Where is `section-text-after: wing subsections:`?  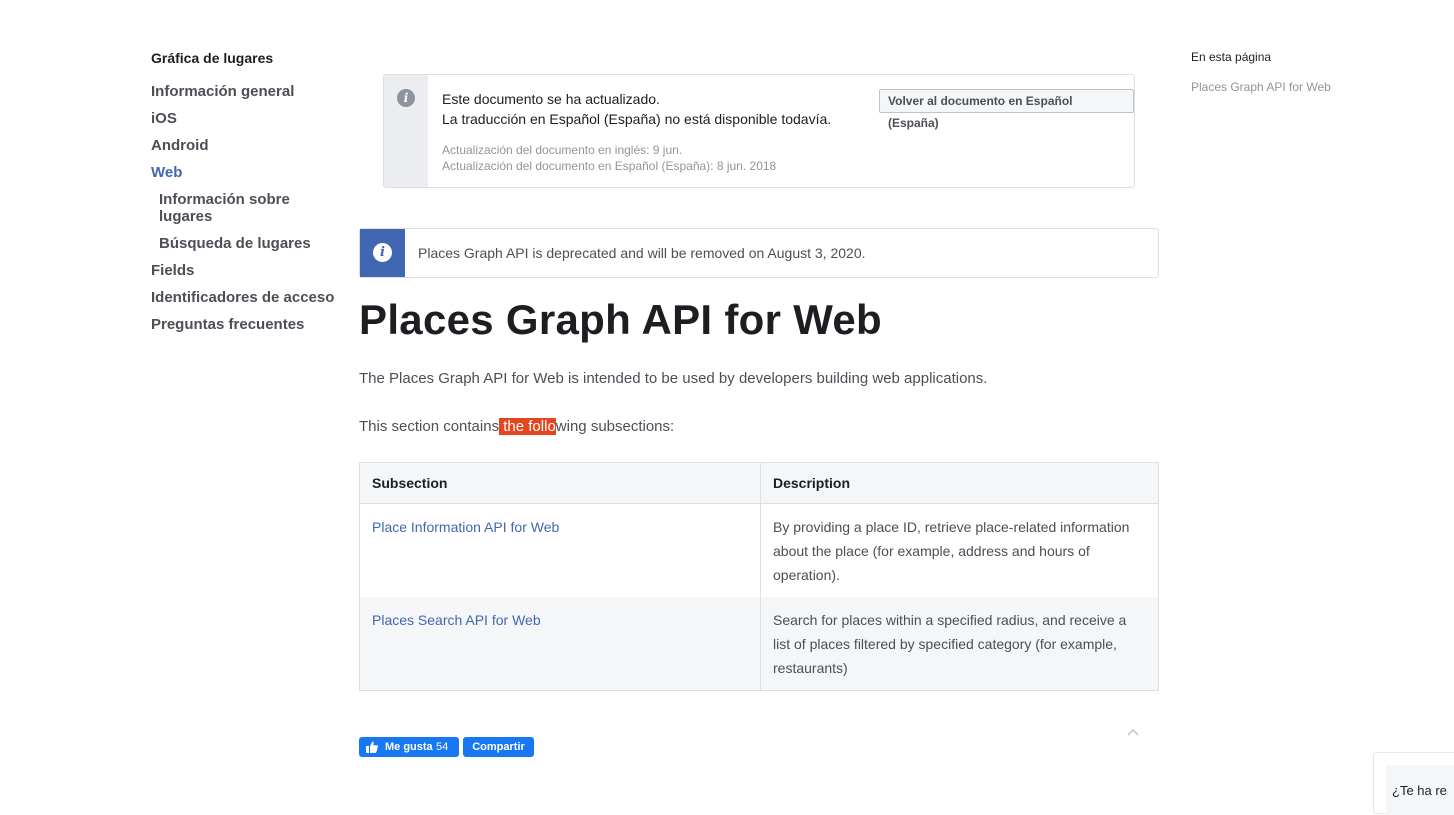
section-text-after: wing subsections: is located at coordinates (615, 426).